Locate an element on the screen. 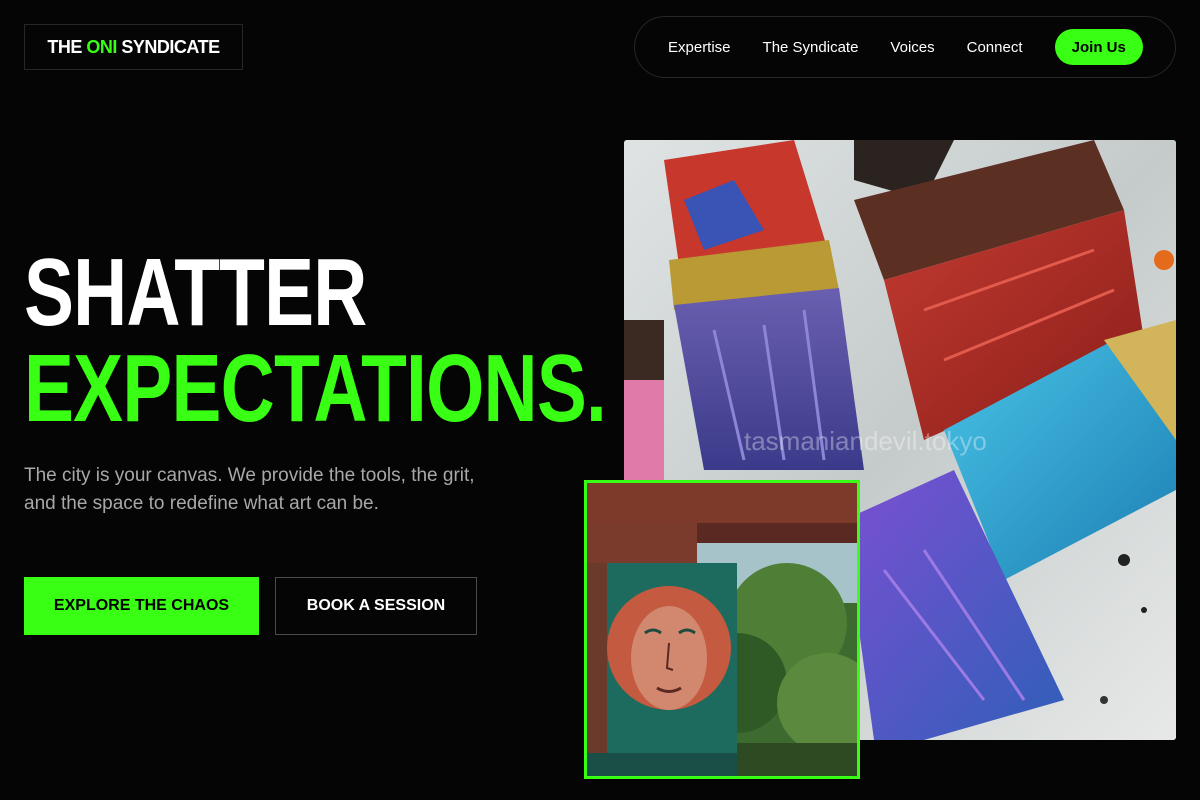 Image resolution: width=1200 pixels, height=800 pixels. mural-illustration is located at coordinates (722, 629).